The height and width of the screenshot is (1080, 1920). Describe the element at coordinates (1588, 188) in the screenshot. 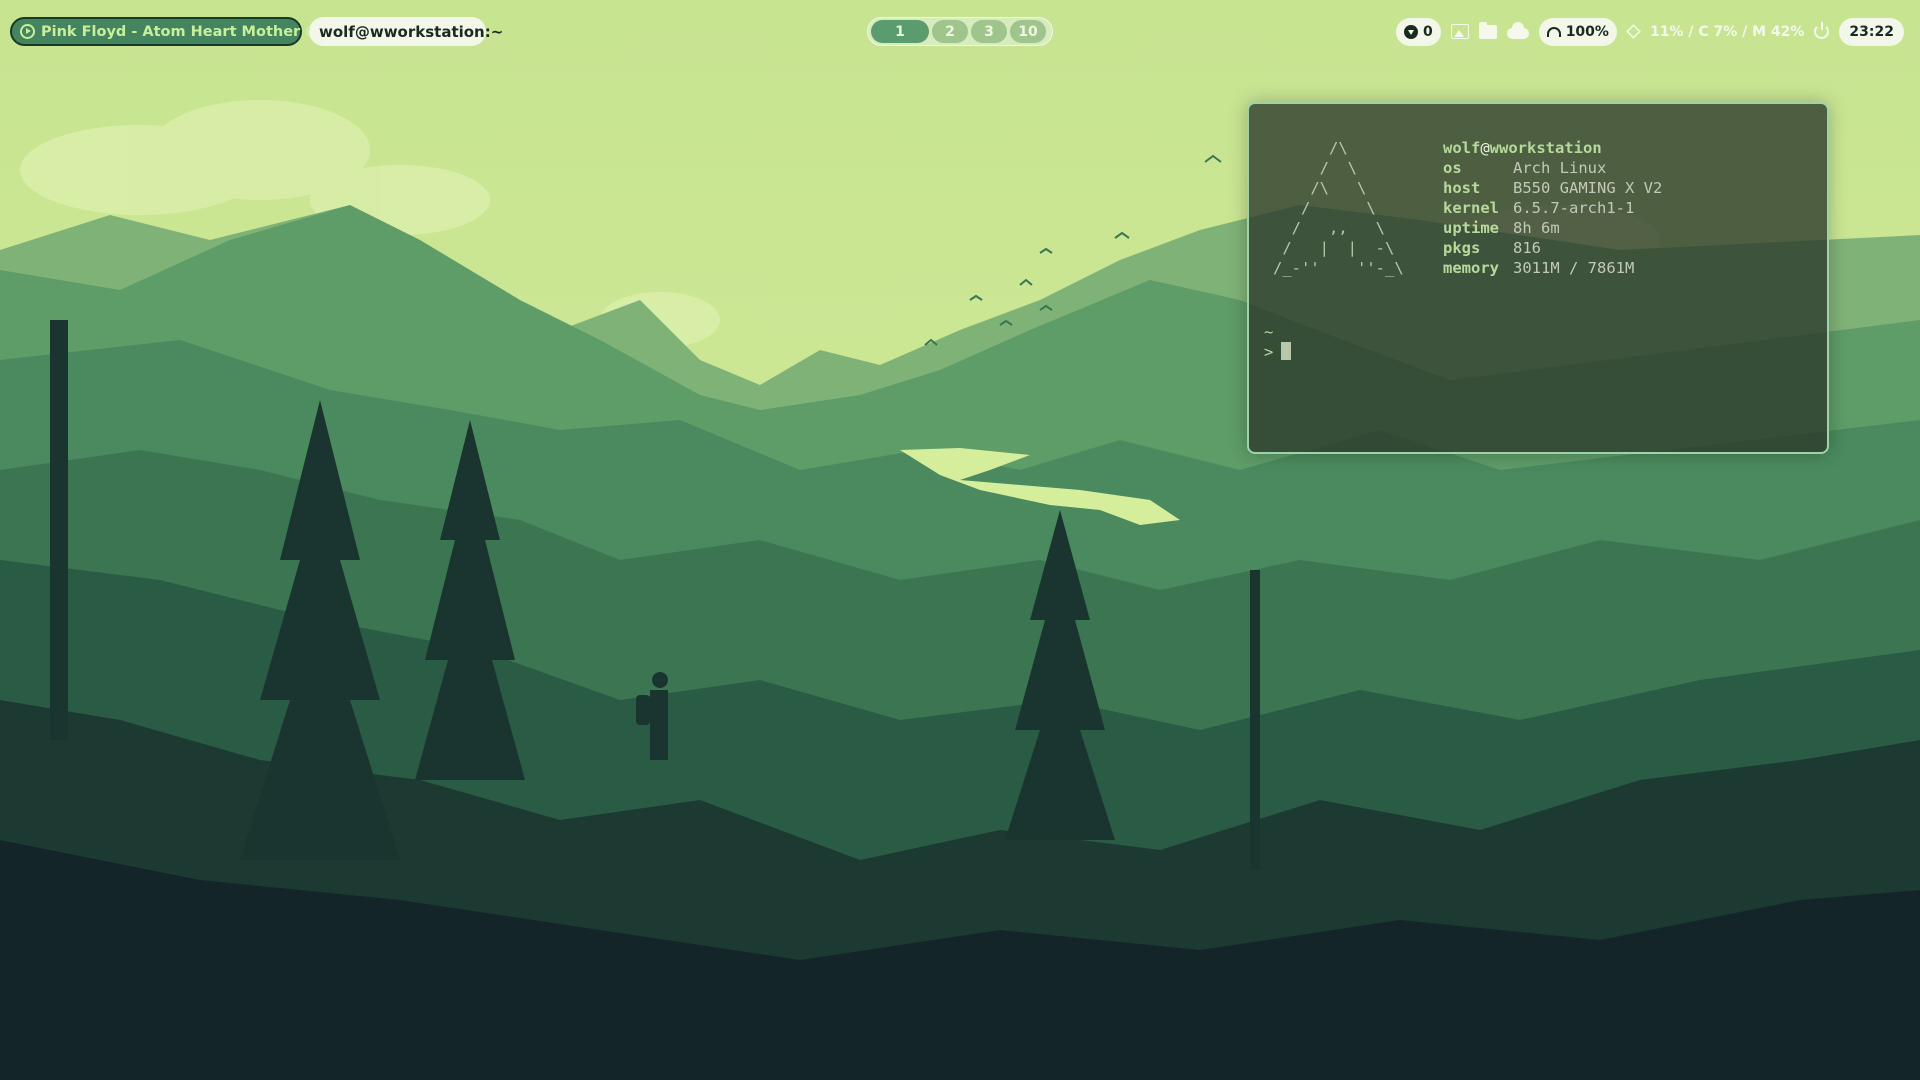

I see `fetch-value: B550 GAMING X V2` at that location.